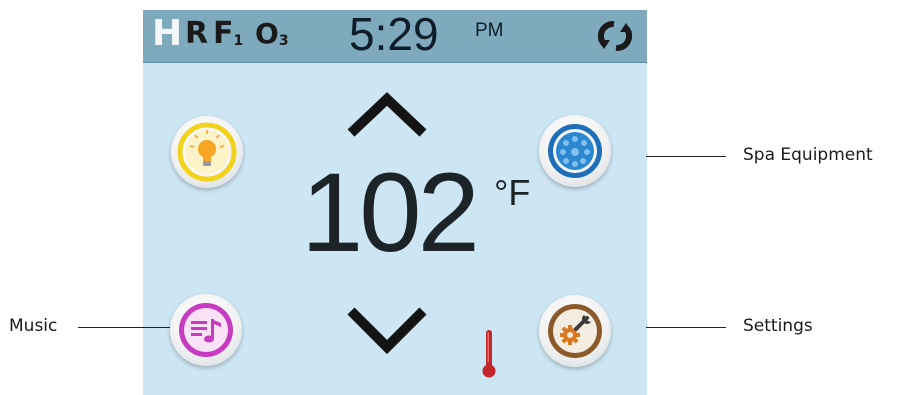 The height and width of the screenshot is (395, 906). What do you see at coordinates (615, 36) in the screenshot?
I see `sync-icon` at bounding box center [615, 36].